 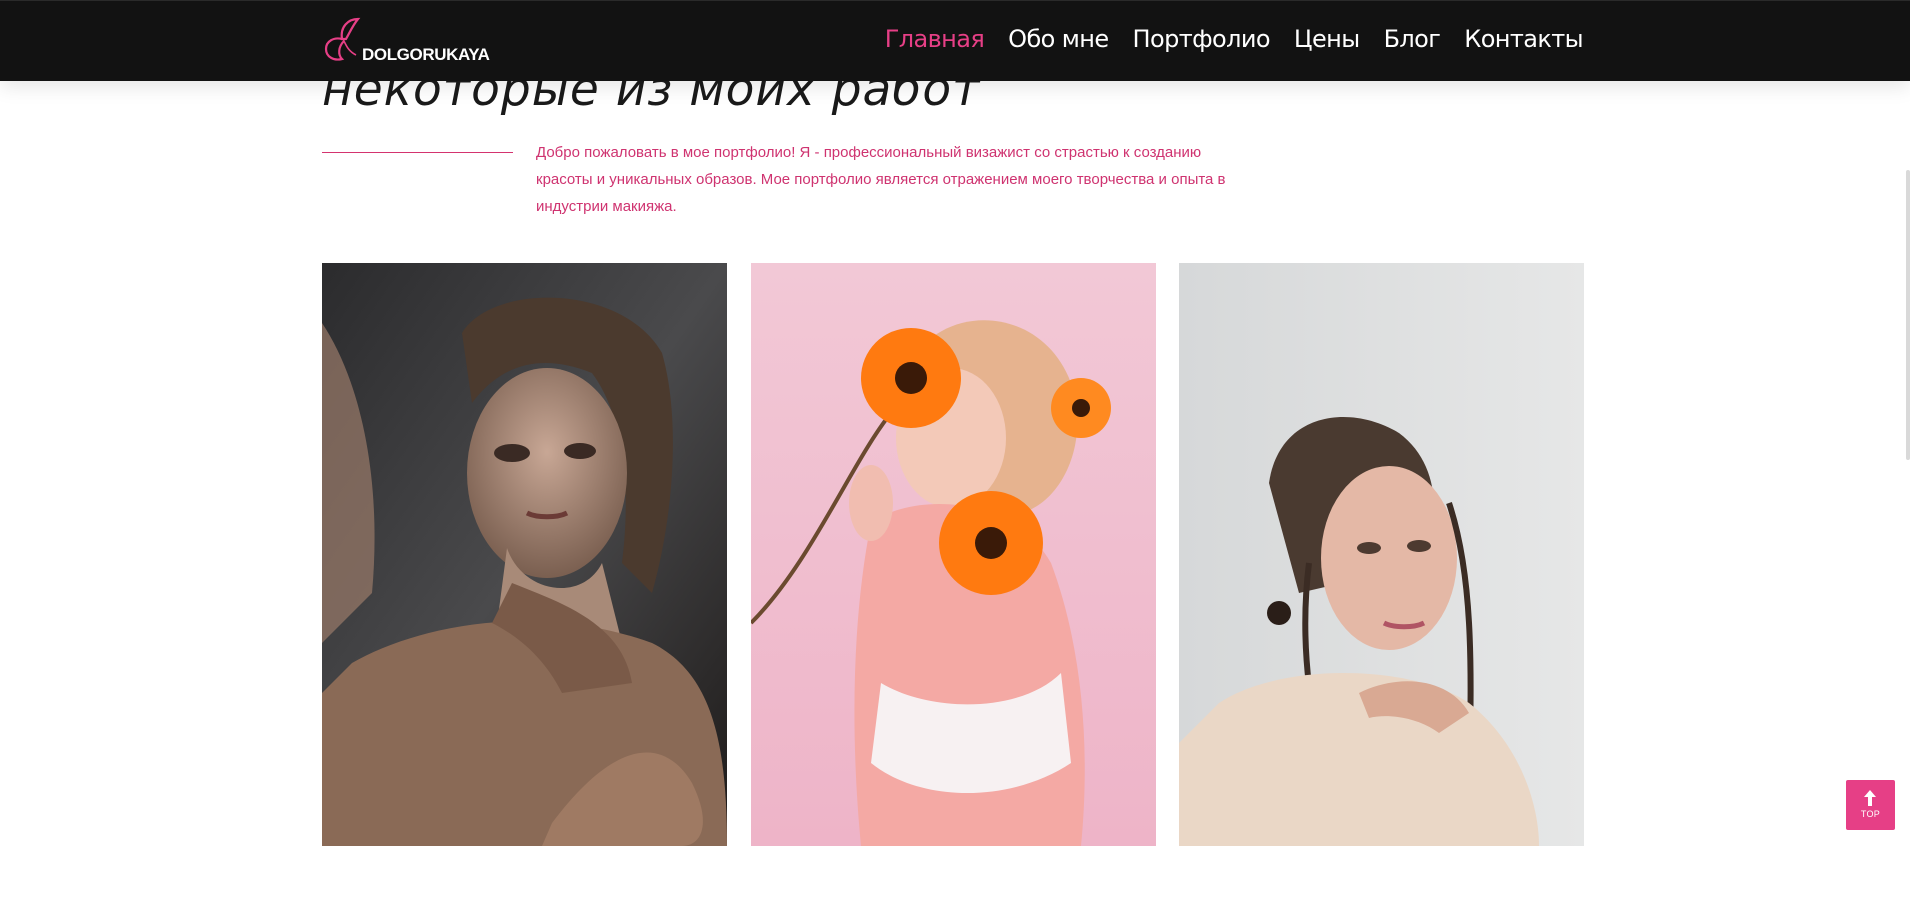 I want to click on intro-line: индустрии макияжа., so click(x=606, y=206).